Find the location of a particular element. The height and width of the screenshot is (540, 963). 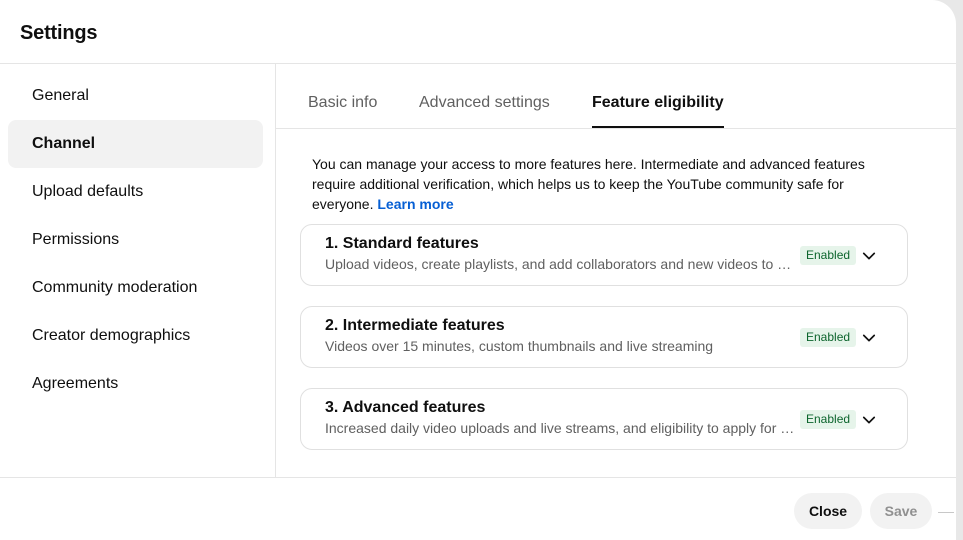

dialog-title: Settings is located at coordinates (59, 33).